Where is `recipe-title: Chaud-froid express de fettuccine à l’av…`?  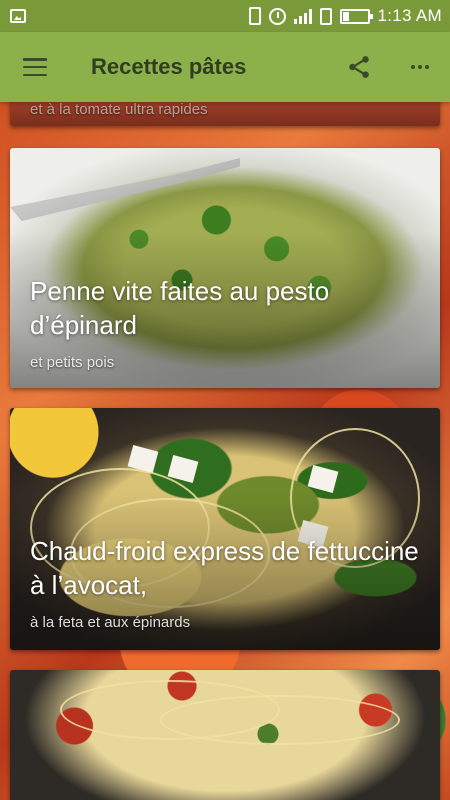
recipe-title: Chaud-froid express de fettuccine à l’av… is located at coordinates (224, 568).